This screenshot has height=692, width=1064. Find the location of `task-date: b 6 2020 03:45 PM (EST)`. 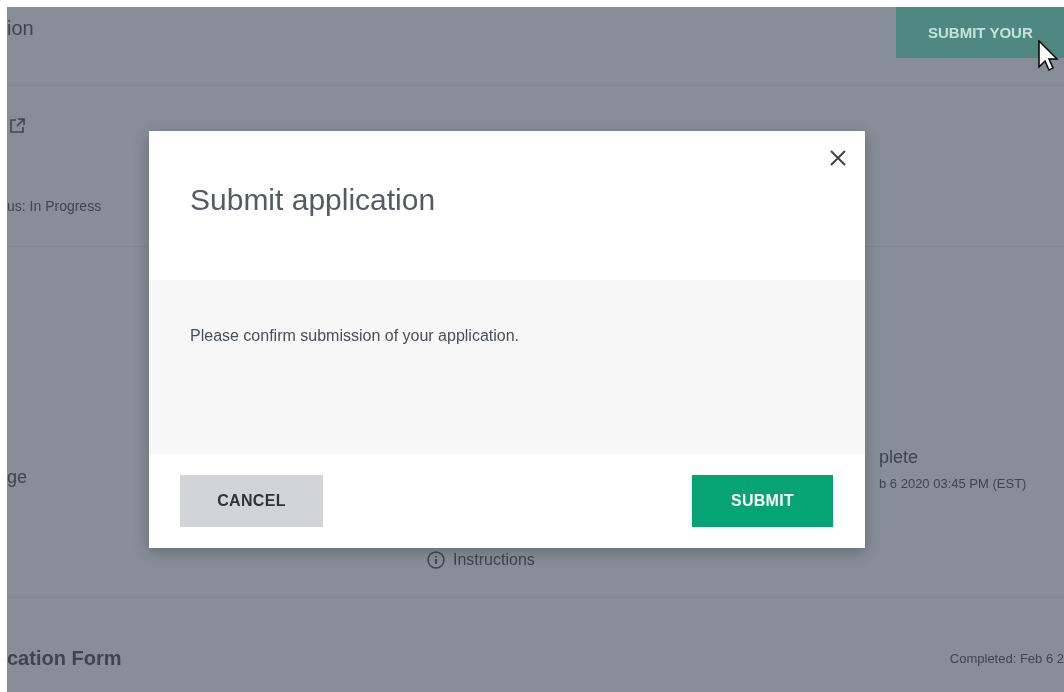

task-date: b 6 2020 03:45 PM (EST) is located at coordinates (953, 483).